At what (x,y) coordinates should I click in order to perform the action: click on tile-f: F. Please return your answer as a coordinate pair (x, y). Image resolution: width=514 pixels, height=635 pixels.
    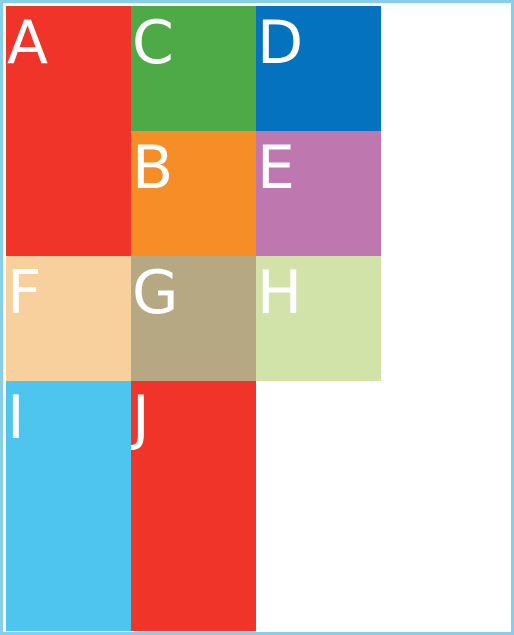
    Looking at the image, I should click on (68, 318).